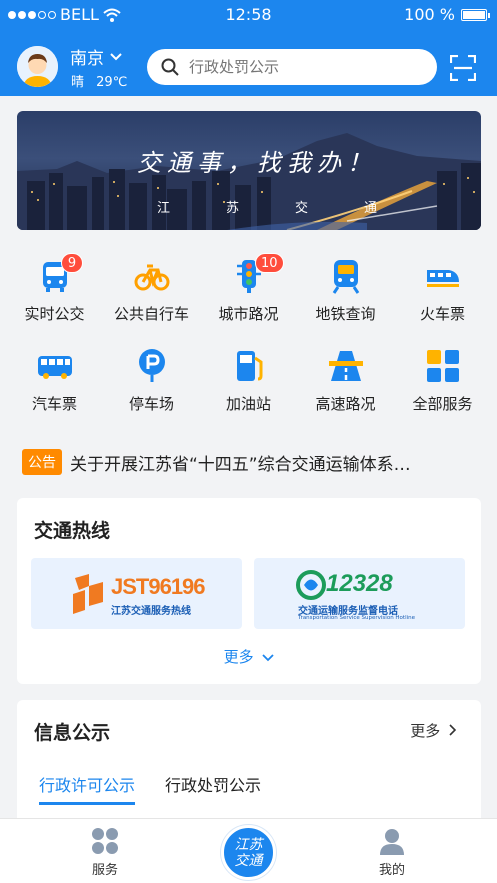 Image resolution: width=497 pixels, height=883 pixels. I want to click on city-selector: 南京, so click(96, 56).